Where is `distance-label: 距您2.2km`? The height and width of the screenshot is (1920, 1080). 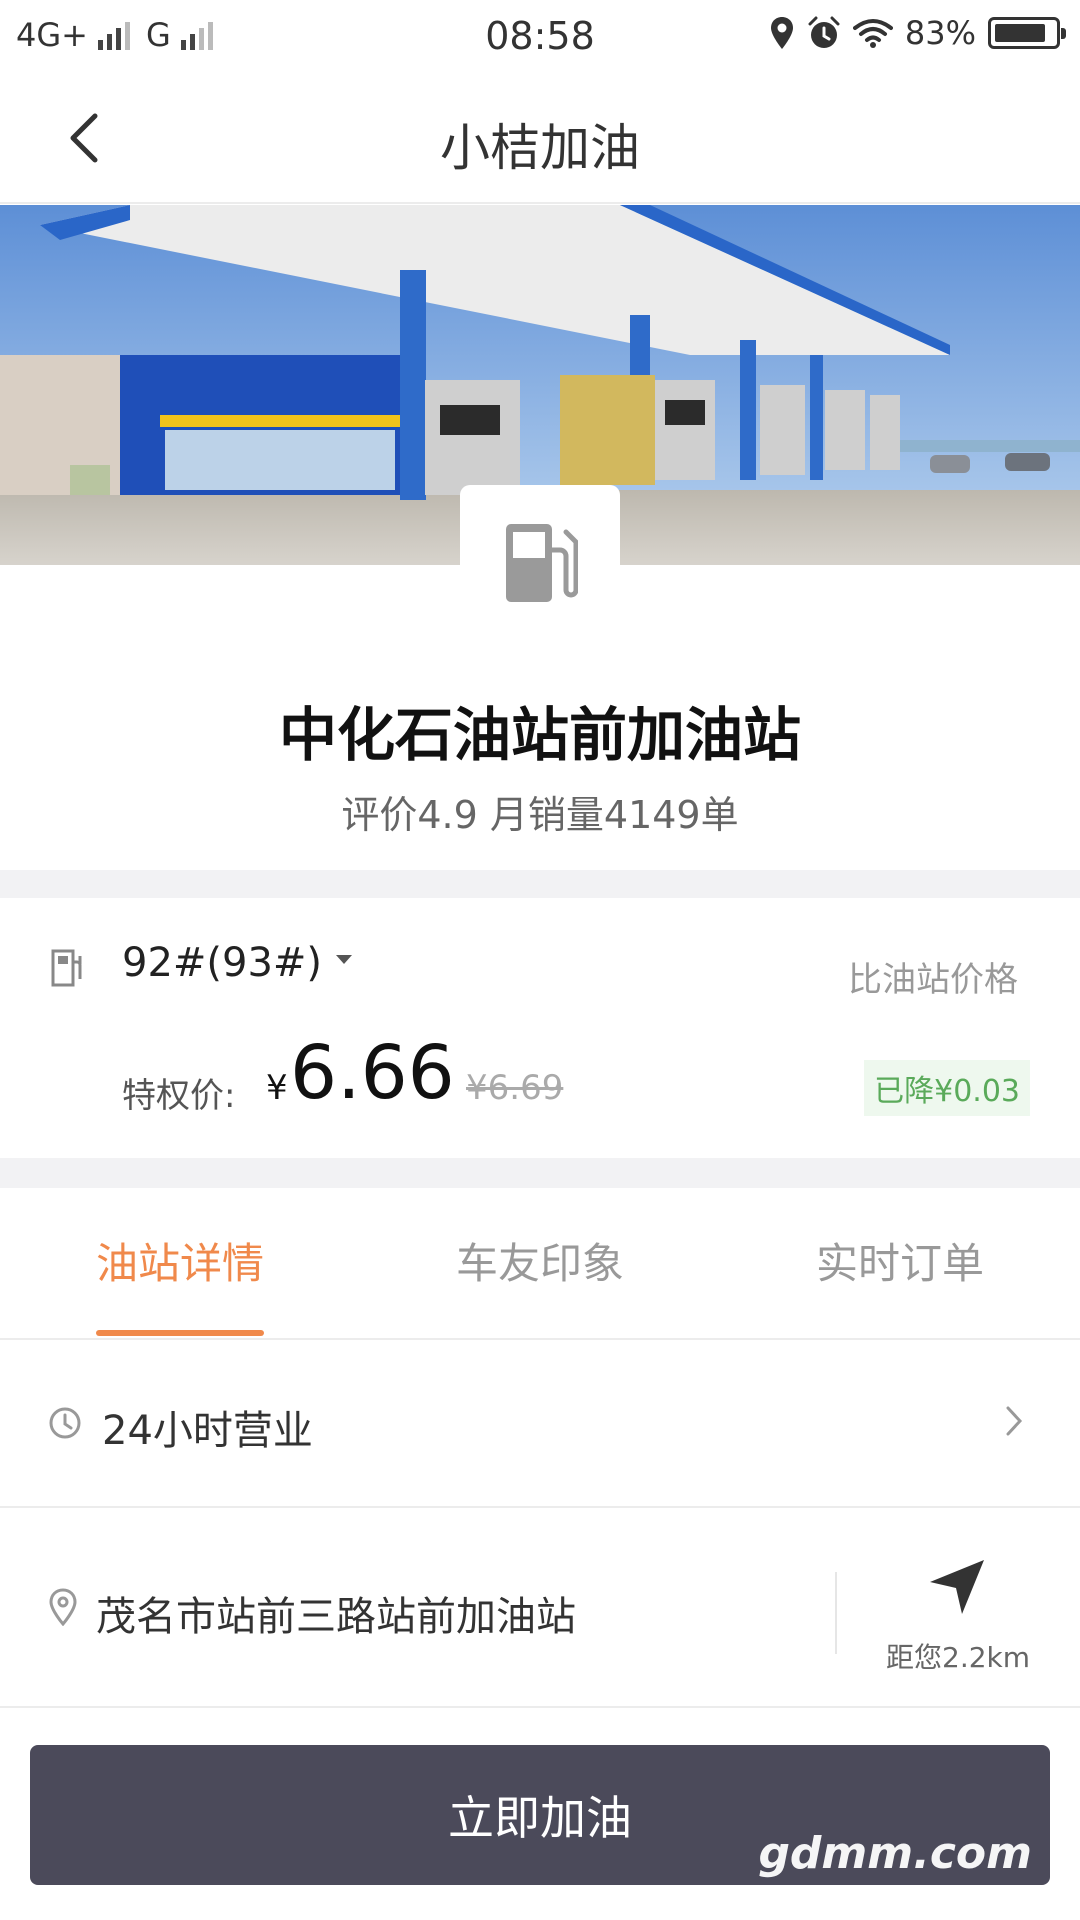
distance-label: 距您2.2km is located at coordinates (958, 1657).